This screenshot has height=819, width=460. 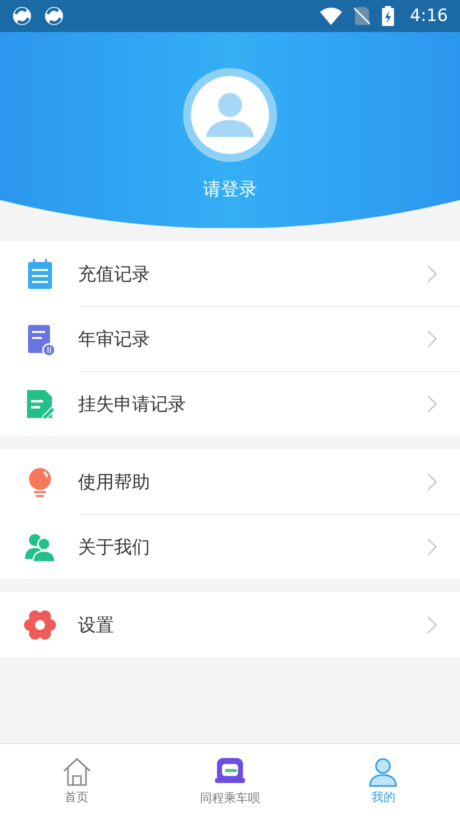 What do you see at coordinates (362, 16) in the screenshot?
I see `no-sim-icon` at bounding box center [362, 16].